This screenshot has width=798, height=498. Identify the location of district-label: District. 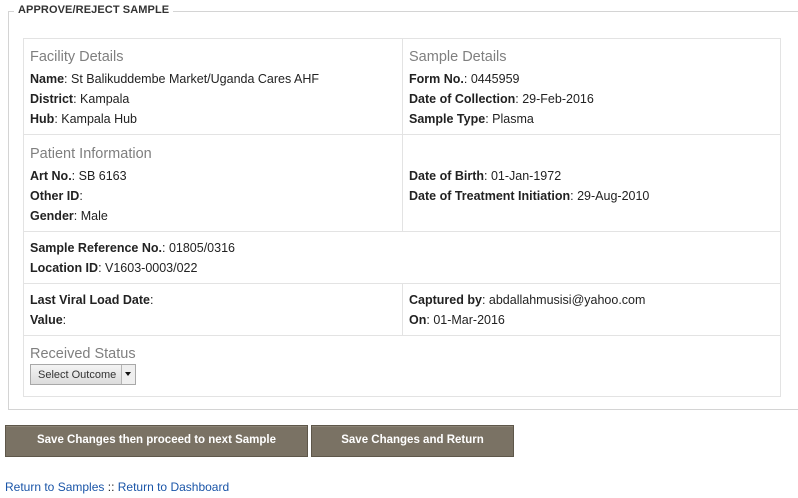
(52, 99).